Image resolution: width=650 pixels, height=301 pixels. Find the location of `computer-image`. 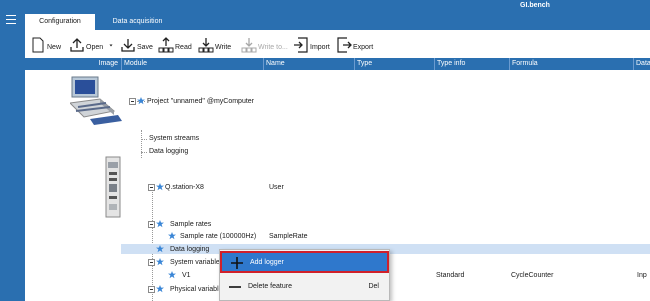

computer-image is located at coordinates (96, 100).